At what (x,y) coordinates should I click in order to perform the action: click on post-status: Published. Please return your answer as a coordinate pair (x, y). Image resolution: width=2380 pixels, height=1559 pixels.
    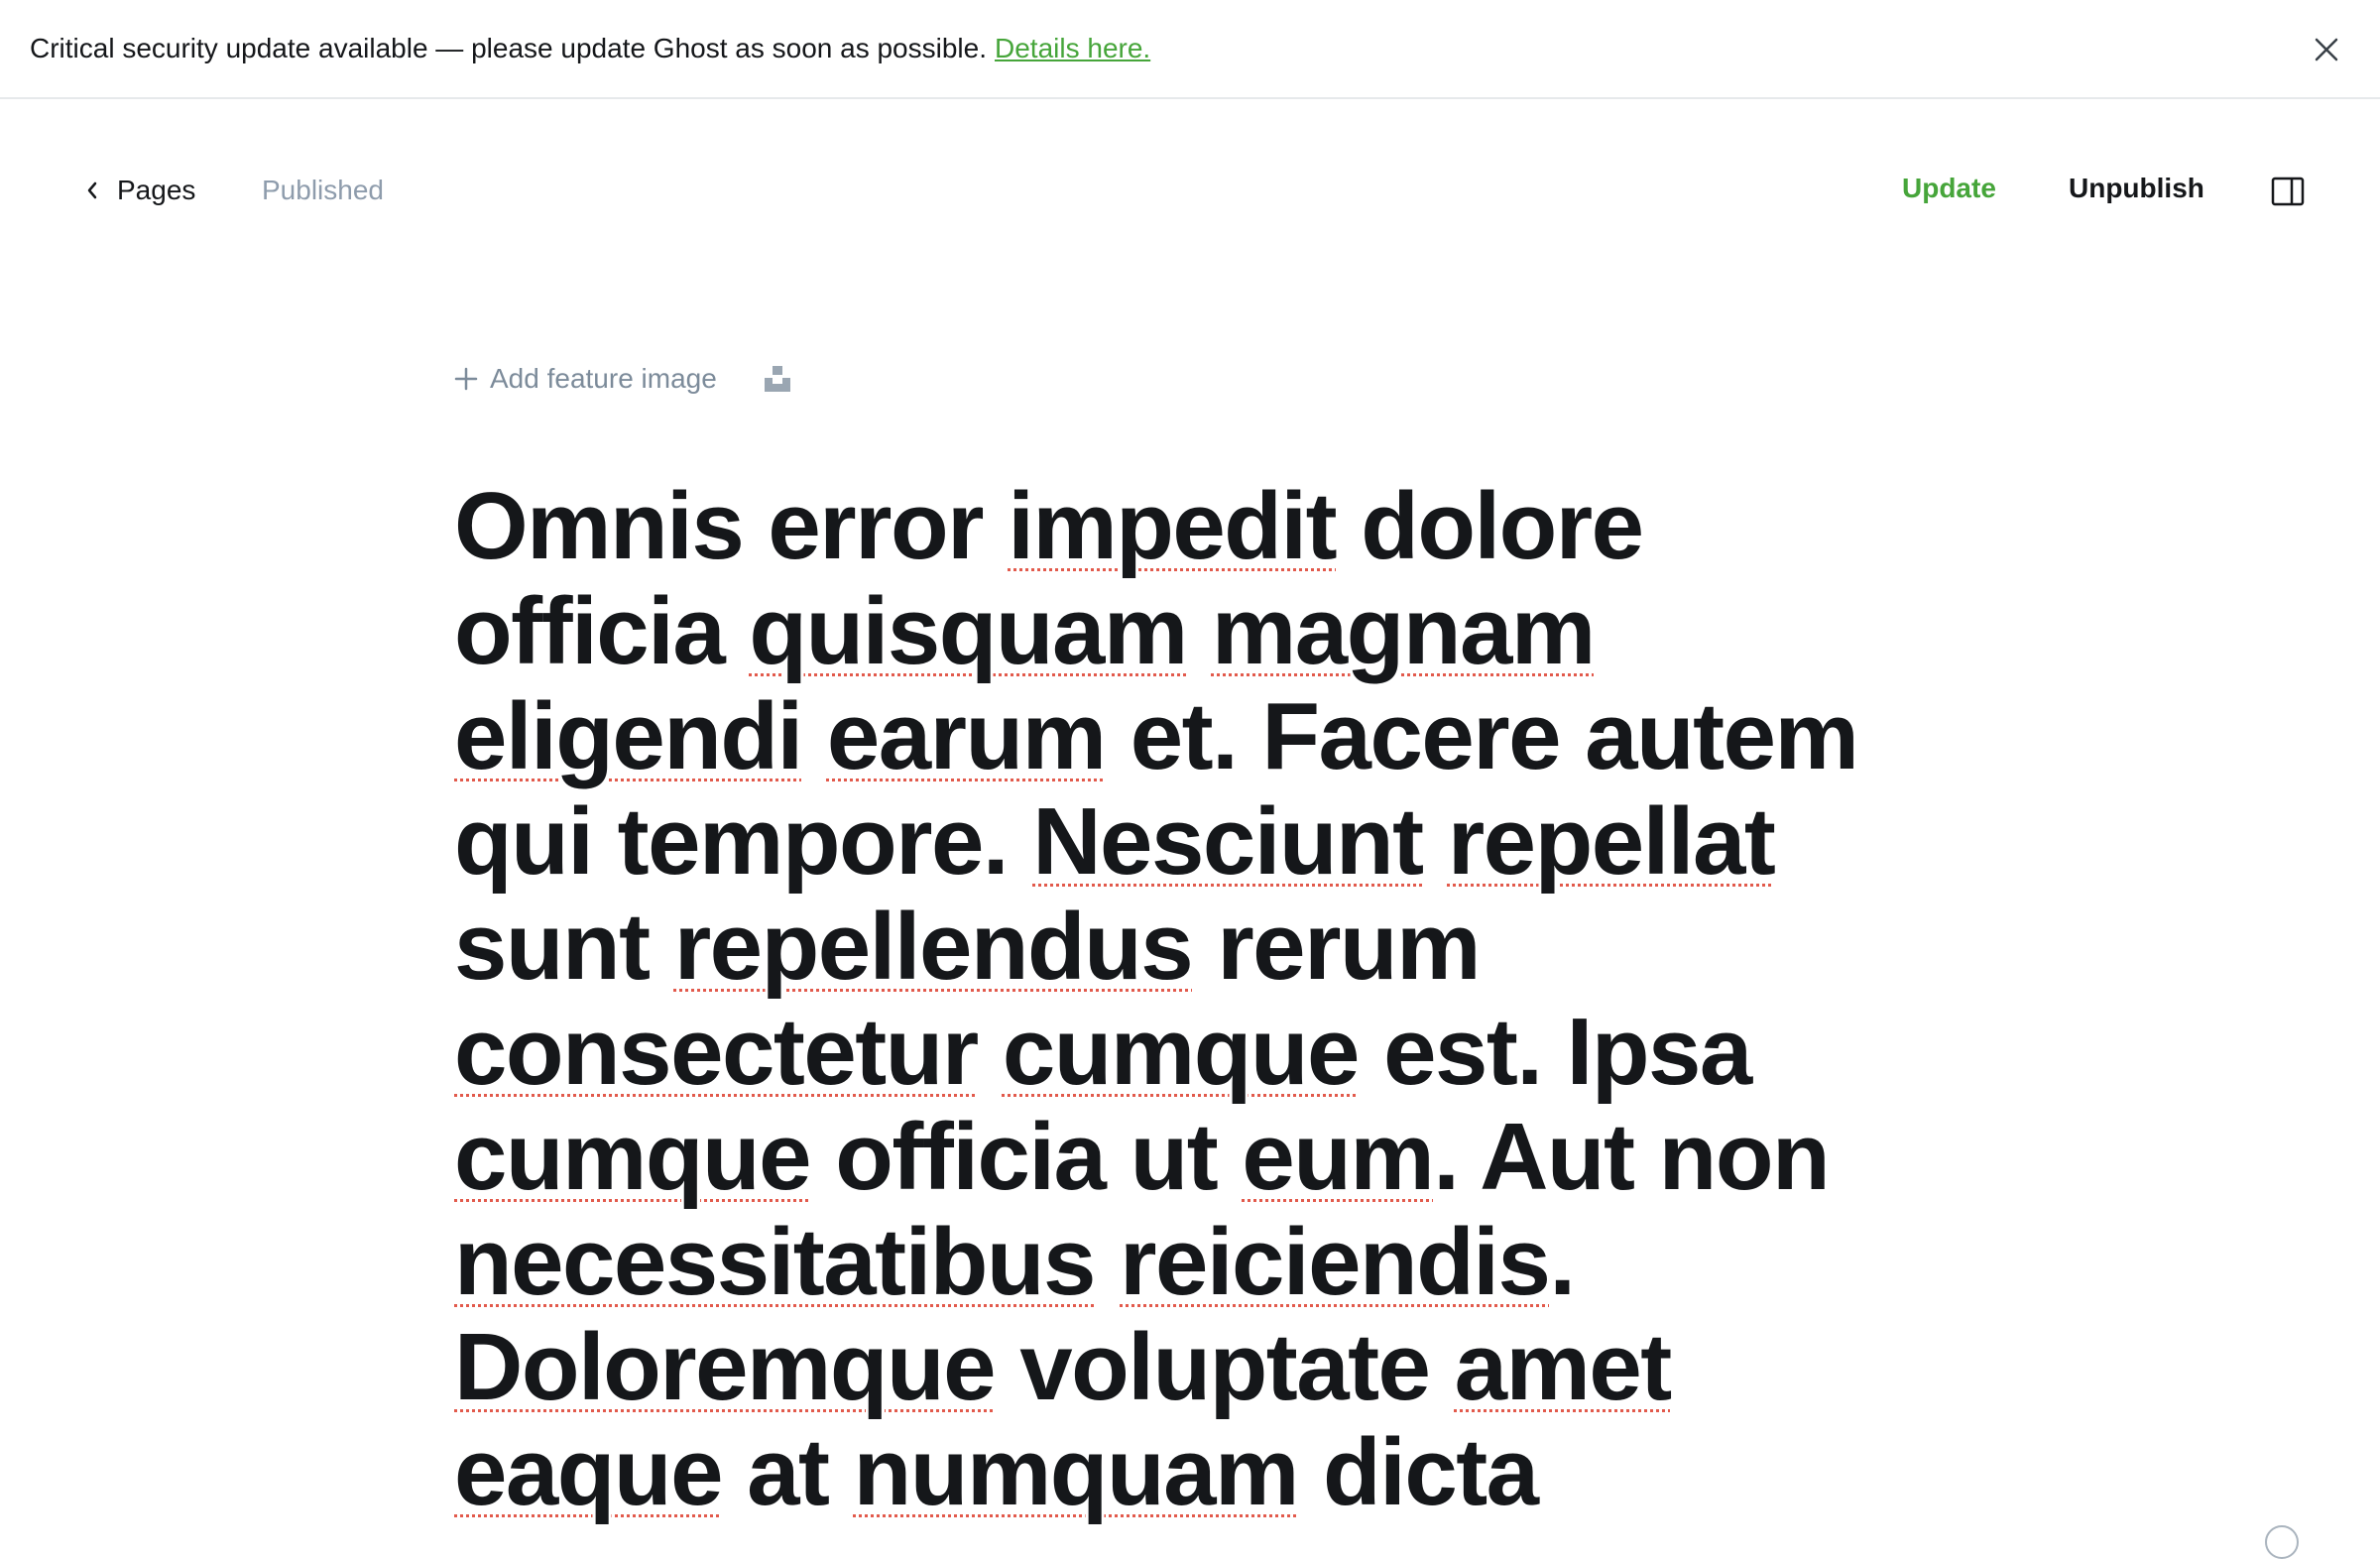
    Looking at the image, I should click on (323, 190).